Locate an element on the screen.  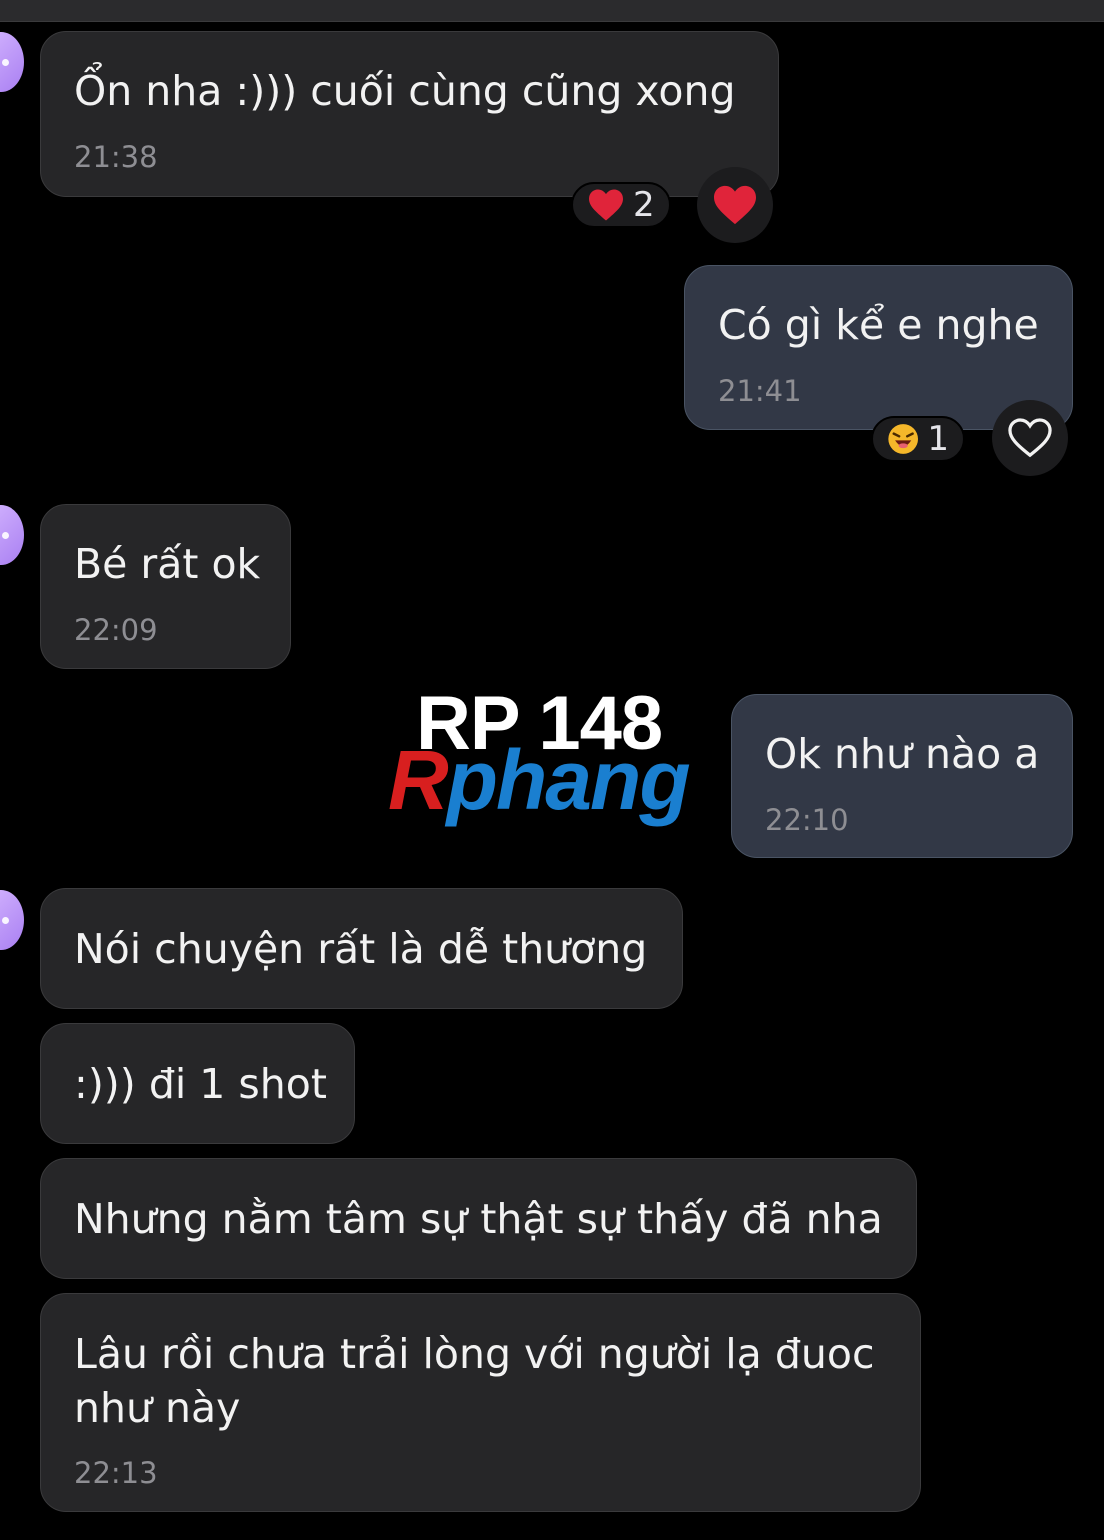
message-text: Ổn nha :))) cuối cùng cũng xong is located at coordinates (405, 91).